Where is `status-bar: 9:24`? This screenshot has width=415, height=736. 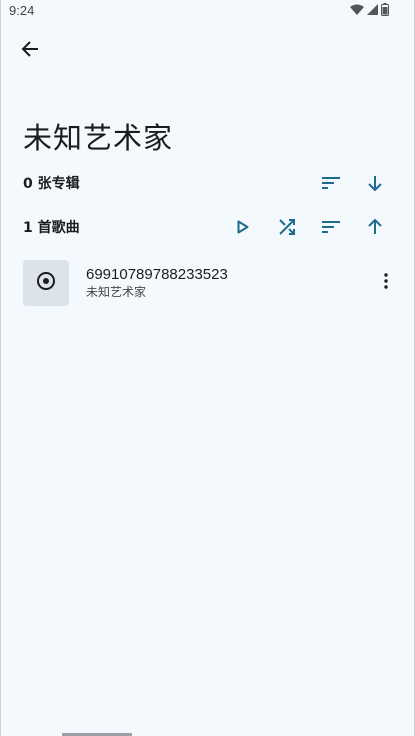
status-bar: 9:24 is located at coordinates (207, 11).